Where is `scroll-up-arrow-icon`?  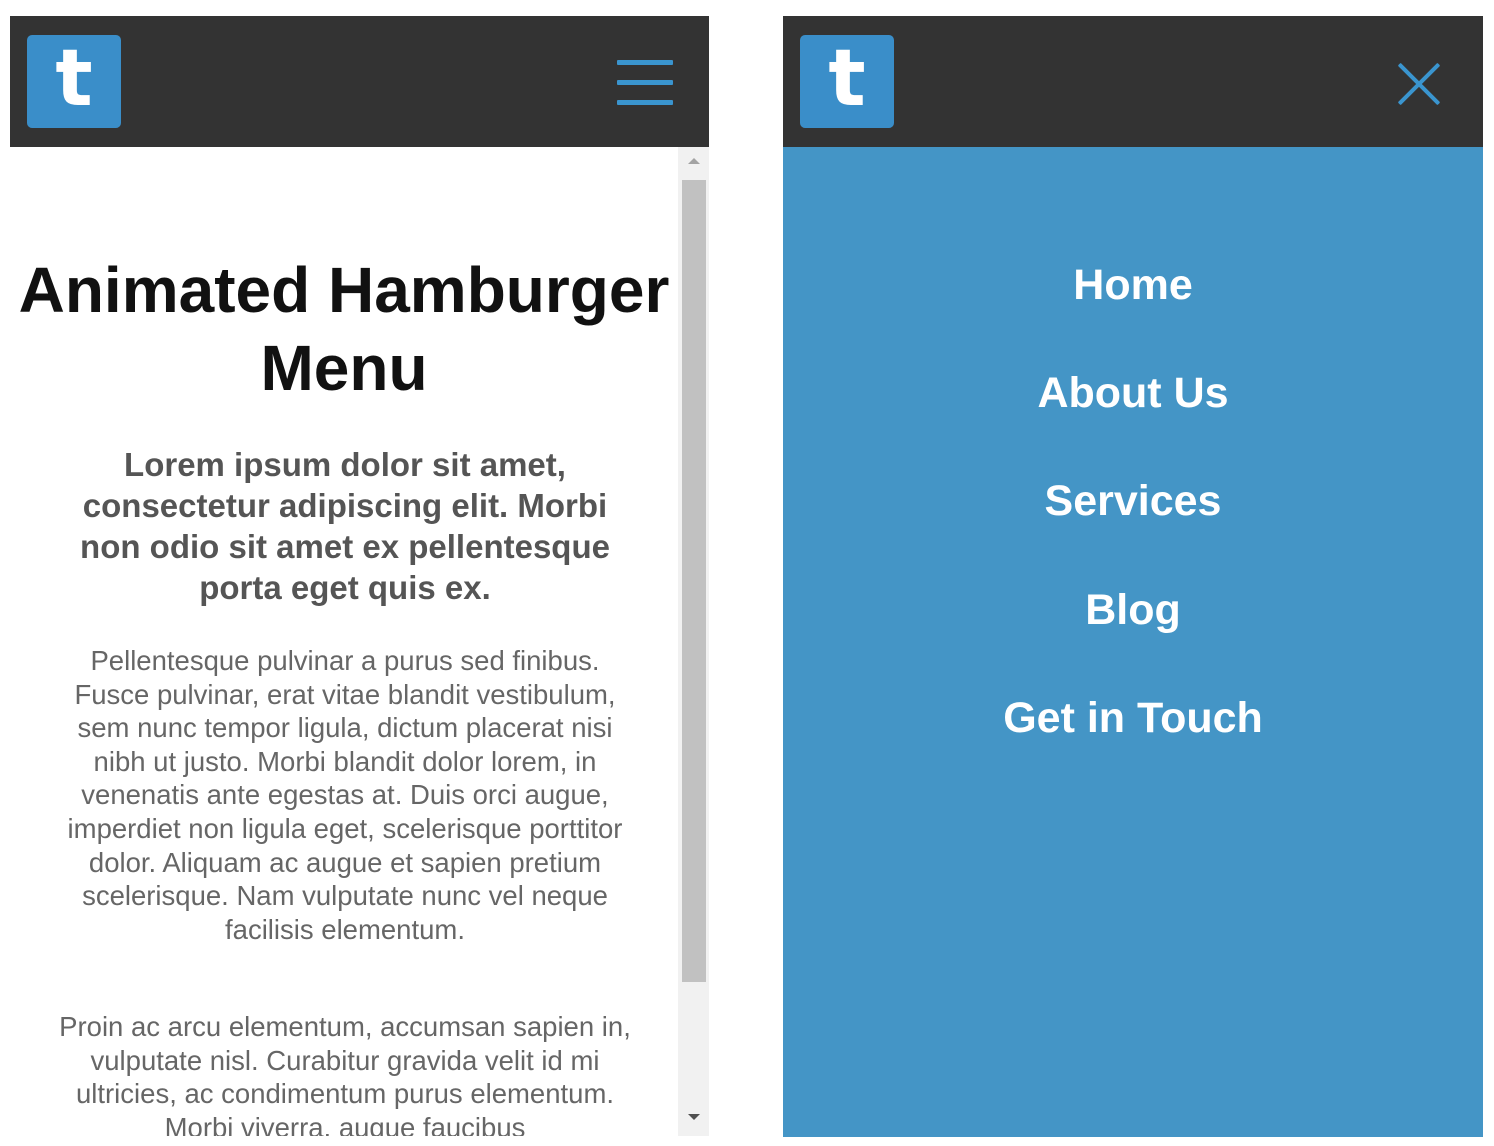
scroll-up-arrow-icon is located at coordinates (694, 161).